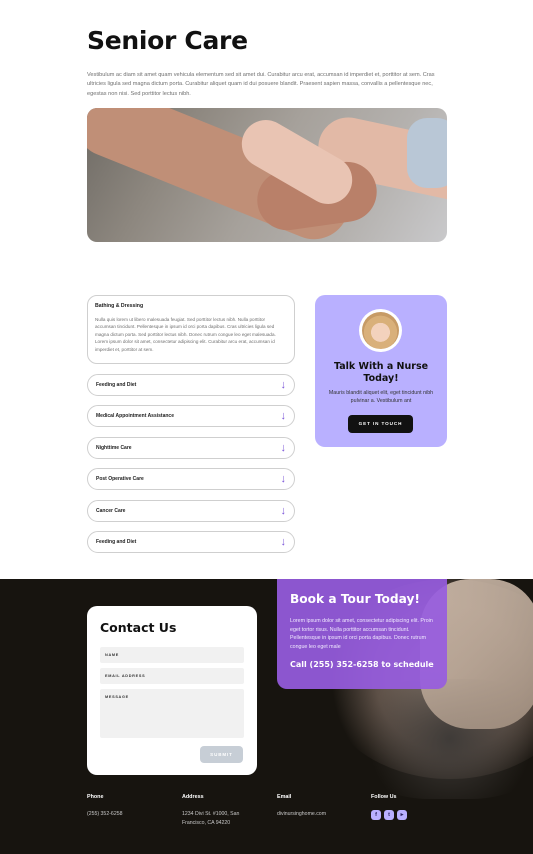 Image resolution: width=533 pixels, height=854 pixels. I want to click on accordion-item: Post Operative Care ↓, so click(191, 479).